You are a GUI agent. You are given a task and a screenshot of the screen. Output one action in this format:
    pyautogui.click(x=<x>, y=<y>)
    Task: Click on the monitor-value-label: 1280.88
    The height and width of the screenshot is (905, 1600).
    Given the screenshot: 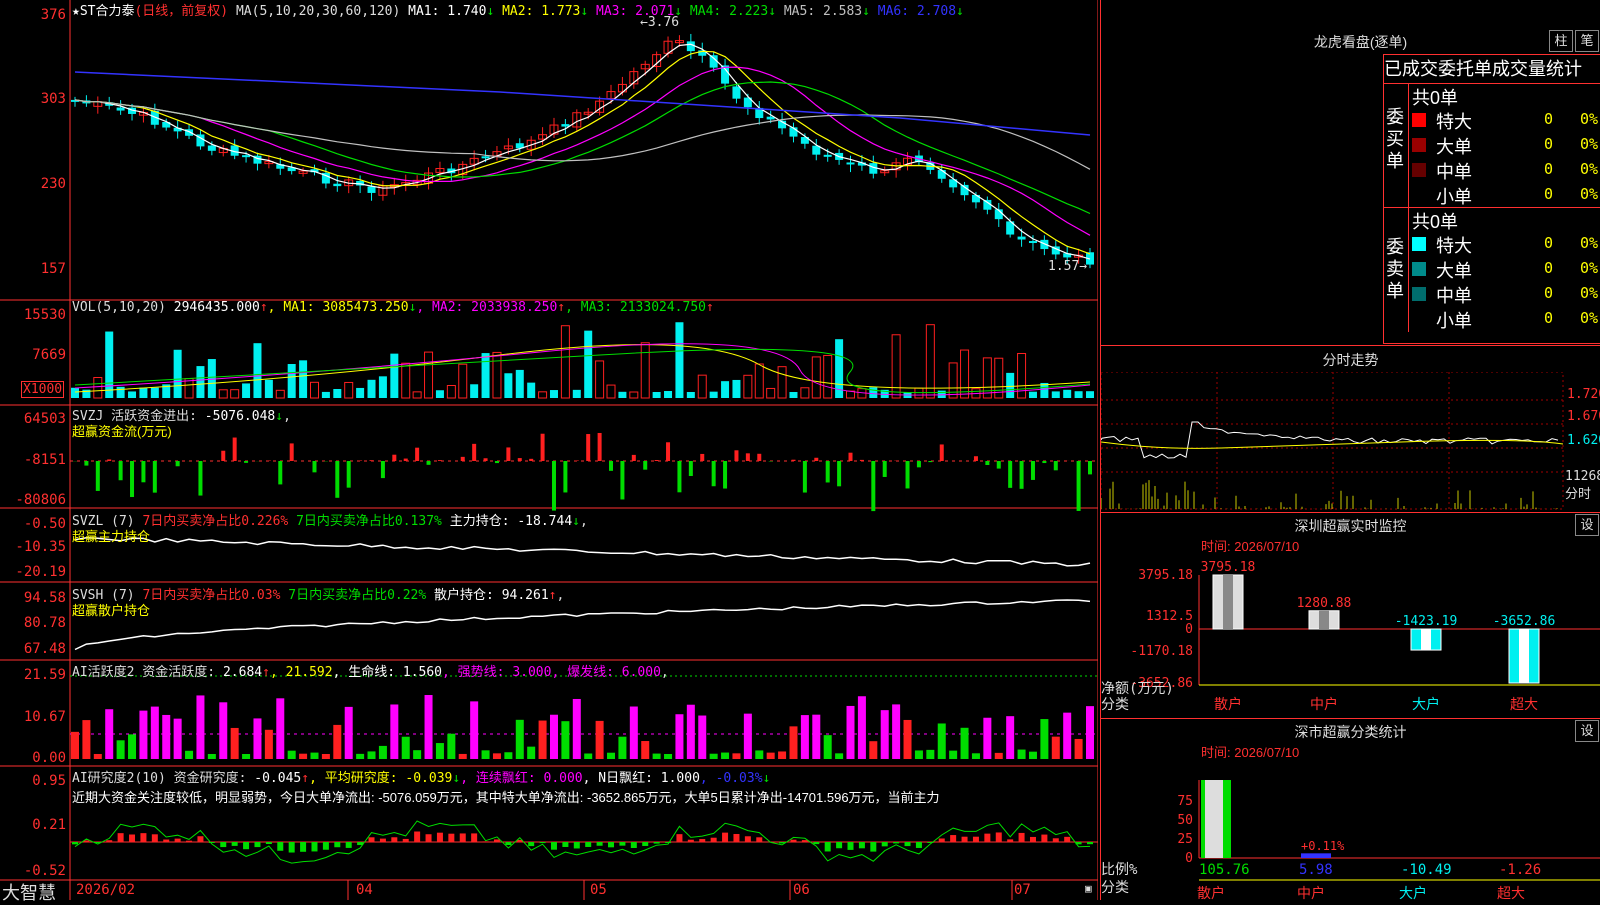 What is the action you would take?
    pyautogui.click(x=1324, y=603)
    